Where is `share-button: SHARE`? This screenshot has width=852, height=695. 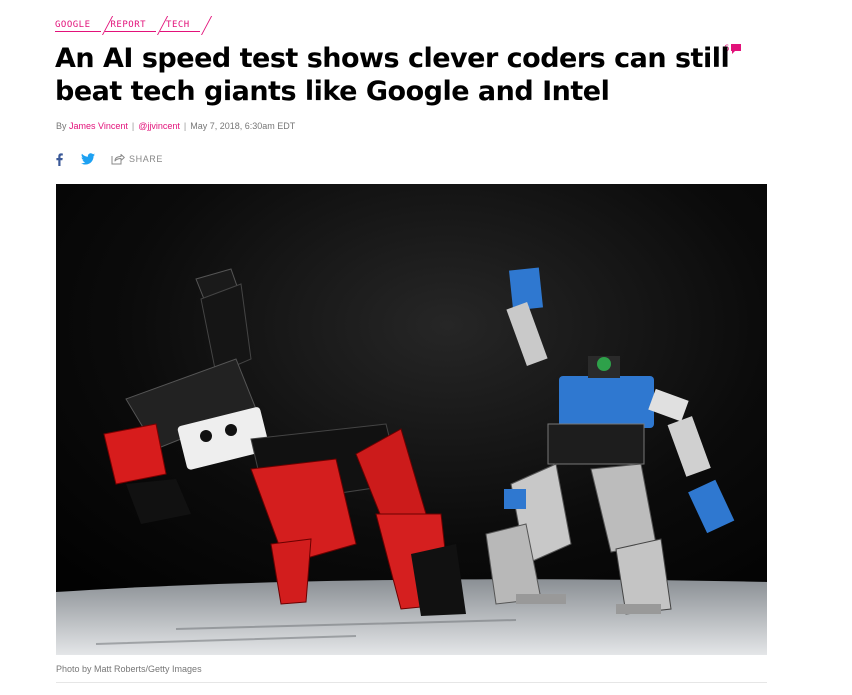 share-button: SHARE is located at coordinates (137, 159).